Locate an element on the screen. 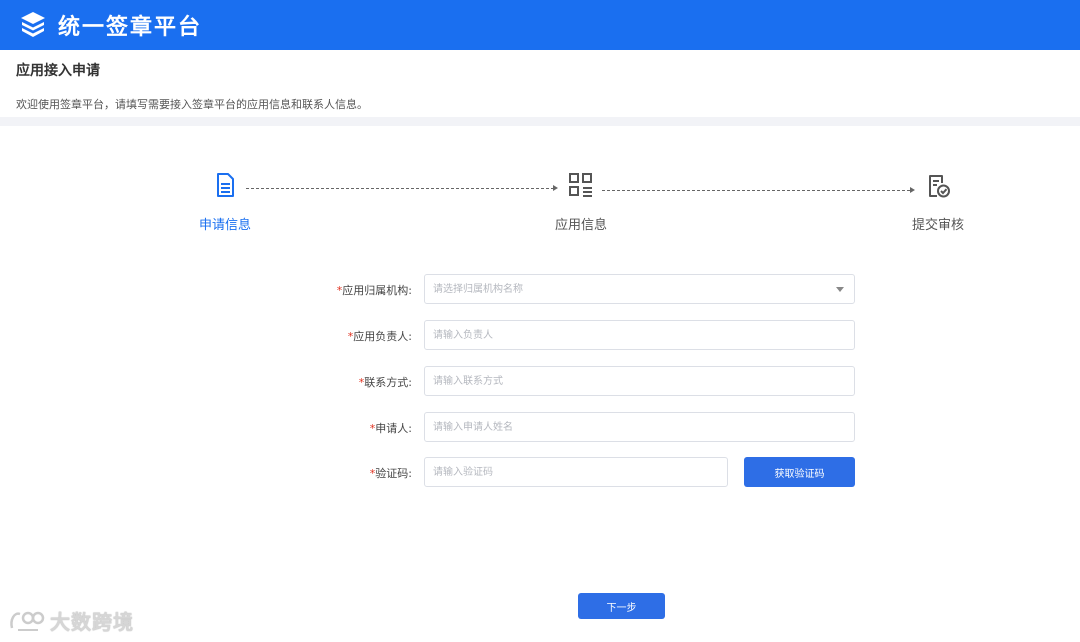  step-label: 申请信息 is located at coordinates (224, 225).